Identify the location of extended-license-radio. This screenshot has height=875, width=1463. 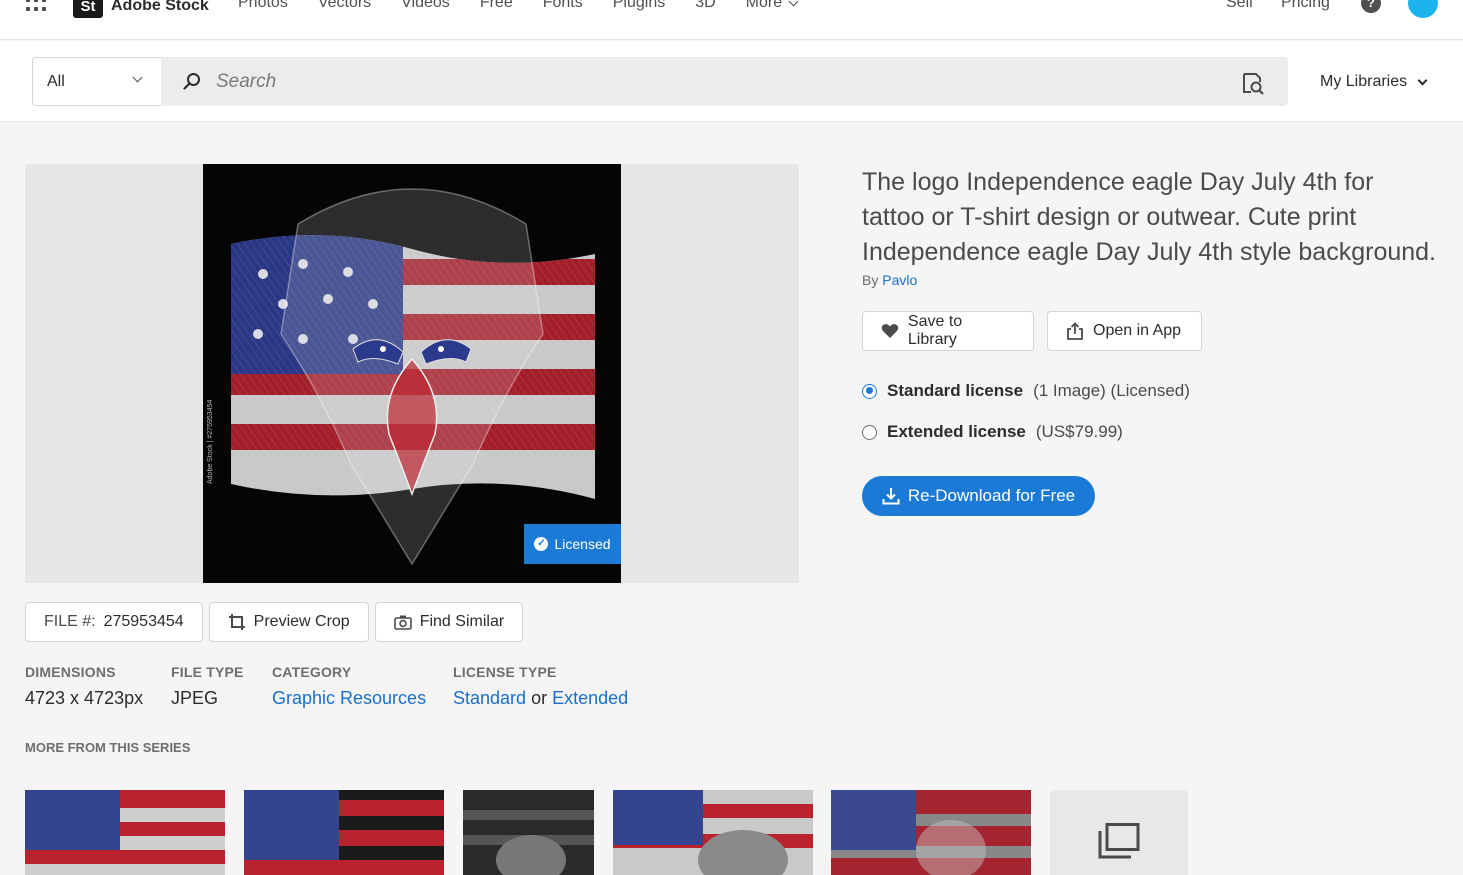
(869, 432).